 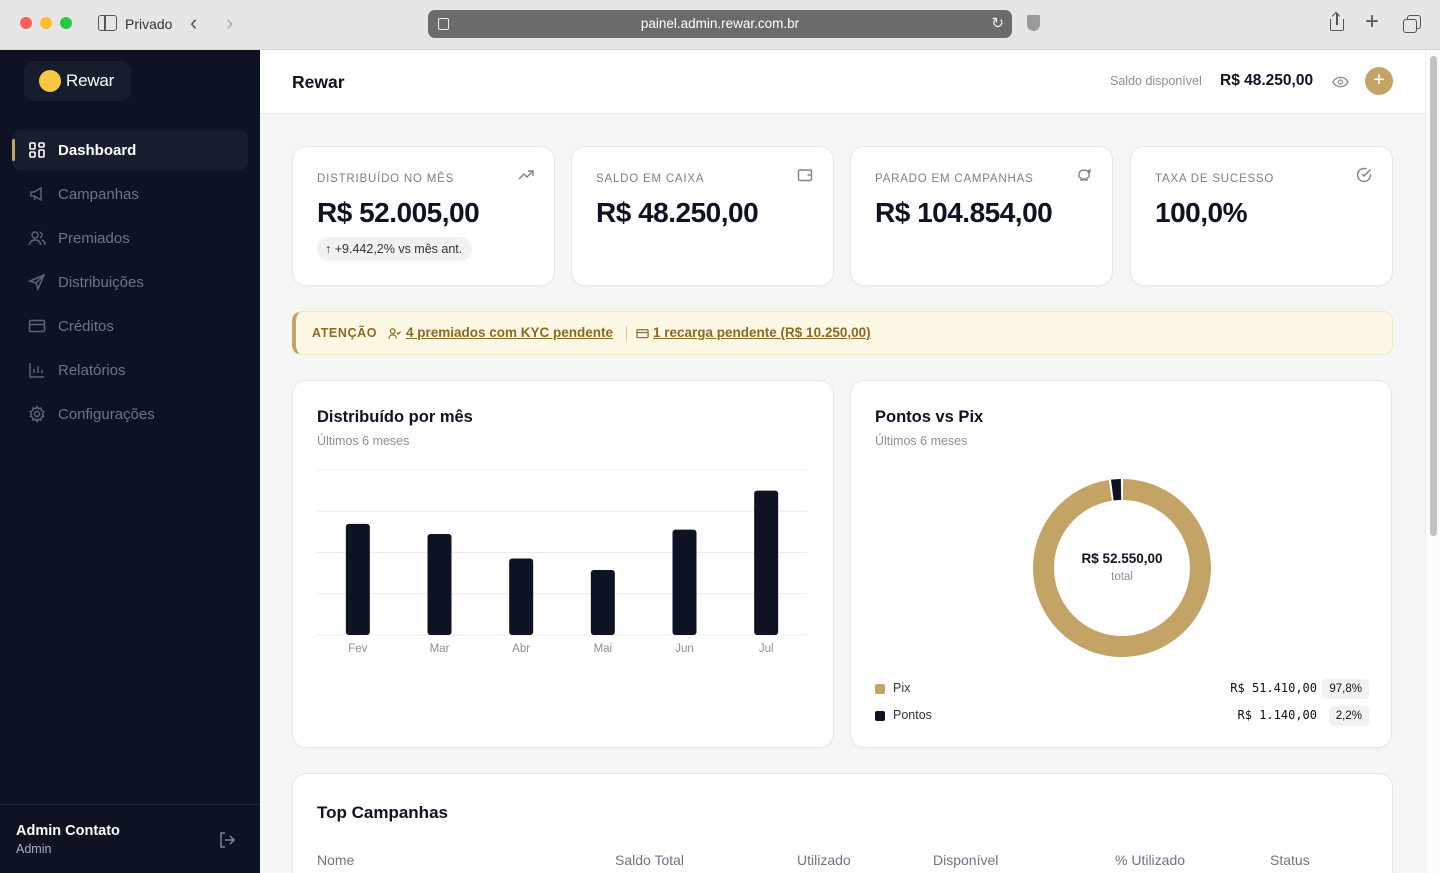 I want to click on arrow-up-icon: ↑, so click(x=328, y=249).